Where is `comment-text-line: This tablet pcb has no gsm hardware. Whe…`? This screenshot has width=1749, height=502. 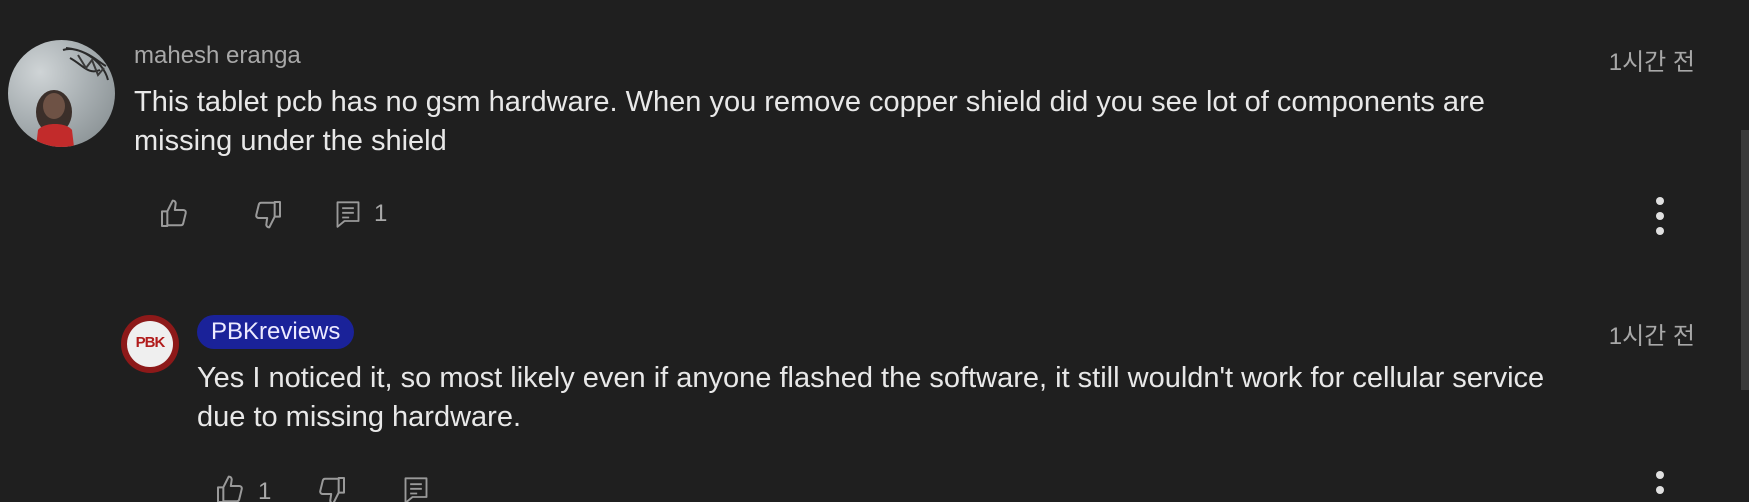
comment-text-line: This tablet pcb has no gsm hardware. Whe… is located at coordinates (809, 102).